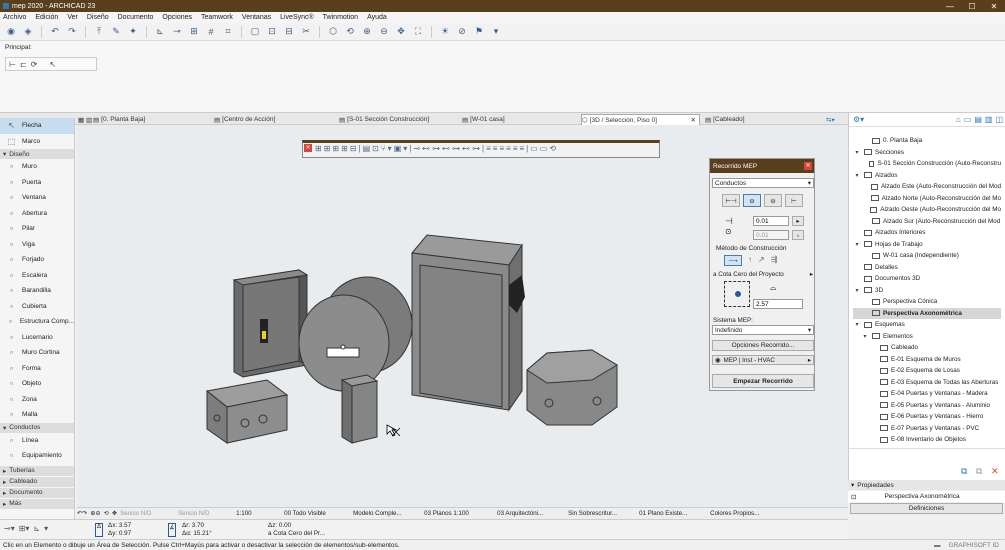  What do you see at coordinates (37, 154) in the screenshot?
I see `section-diseno: ▾ Diseño` at bounding box center [37, 154].